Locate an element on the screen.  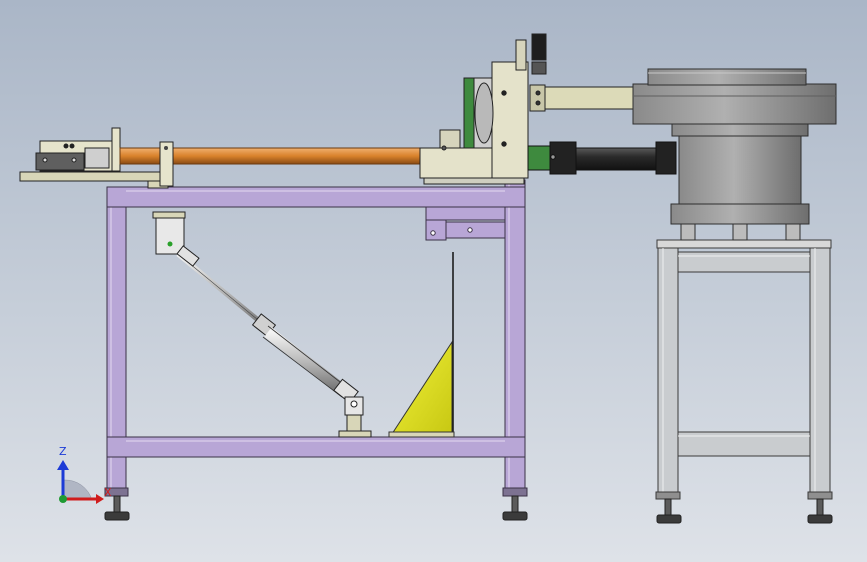
pneumatic-cylinder is located at coordinates (602, 158).